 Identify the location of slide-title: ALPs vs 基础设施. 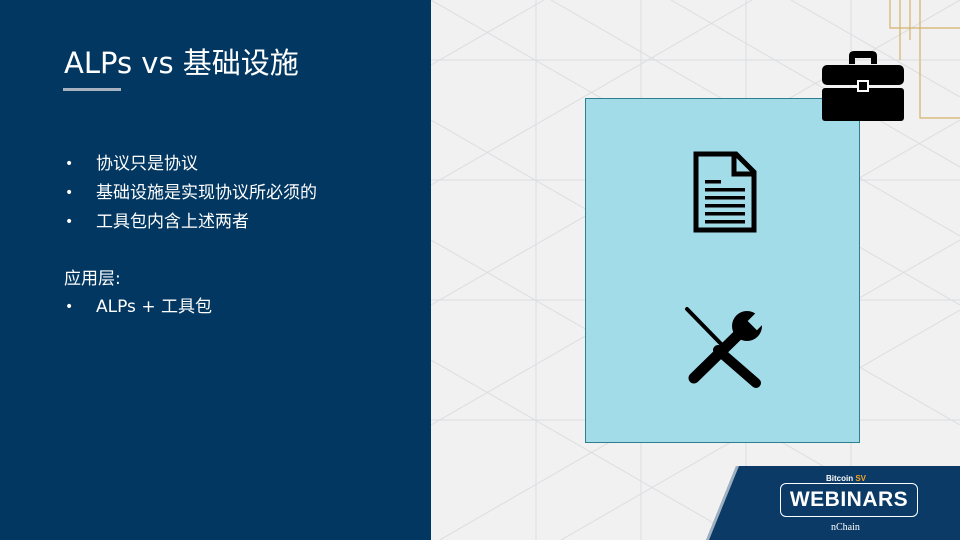
(181, 63).